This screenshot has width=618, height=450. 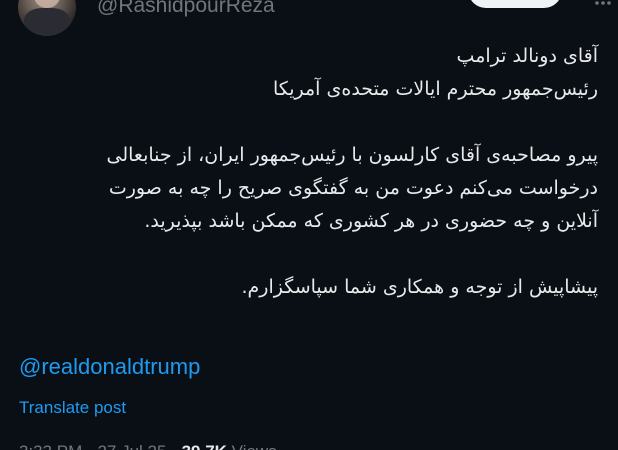 I want to click on views-label: Views, so click(x=254, y=446).